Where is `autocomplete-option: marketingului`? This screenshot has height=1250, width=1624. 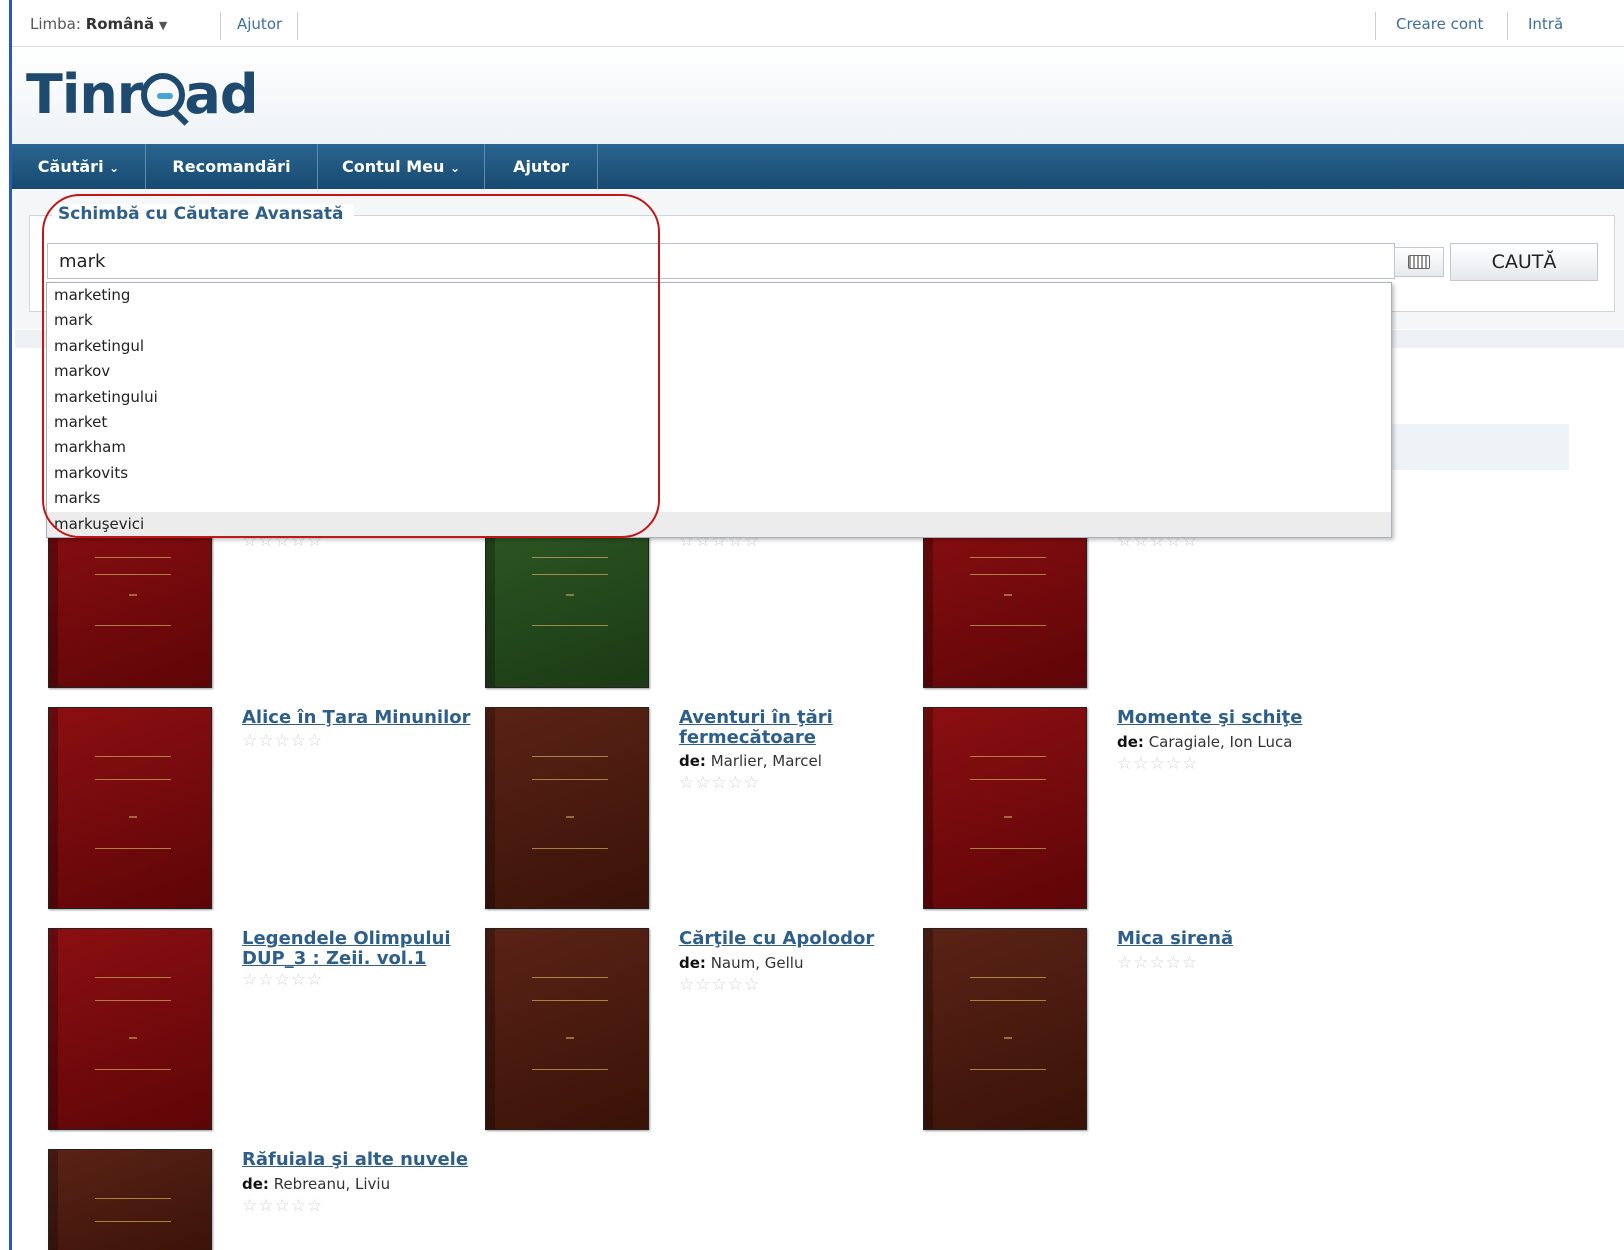
autocomplete-option: marketingului is located at coordinates (719, 397).